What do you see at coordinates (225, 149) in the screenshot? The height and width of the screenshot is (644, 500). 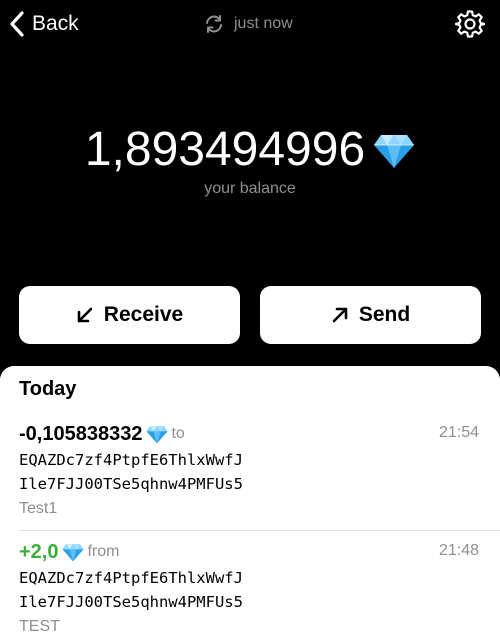 I see `balance-amount: 1,893494996` at bounding box center [225, 149].